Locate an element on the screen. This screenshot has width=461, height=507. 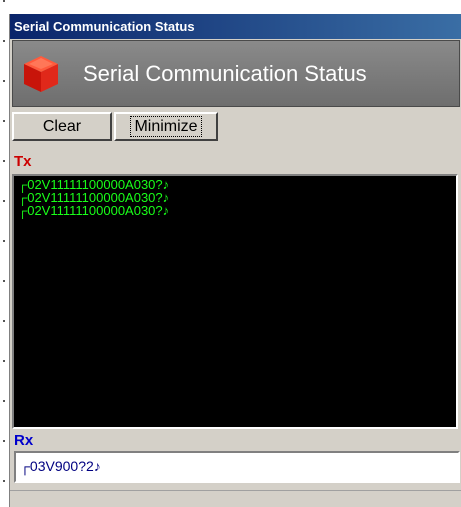
rx-field: ┌03V900?2♪ is located at coordinates (237, 467).